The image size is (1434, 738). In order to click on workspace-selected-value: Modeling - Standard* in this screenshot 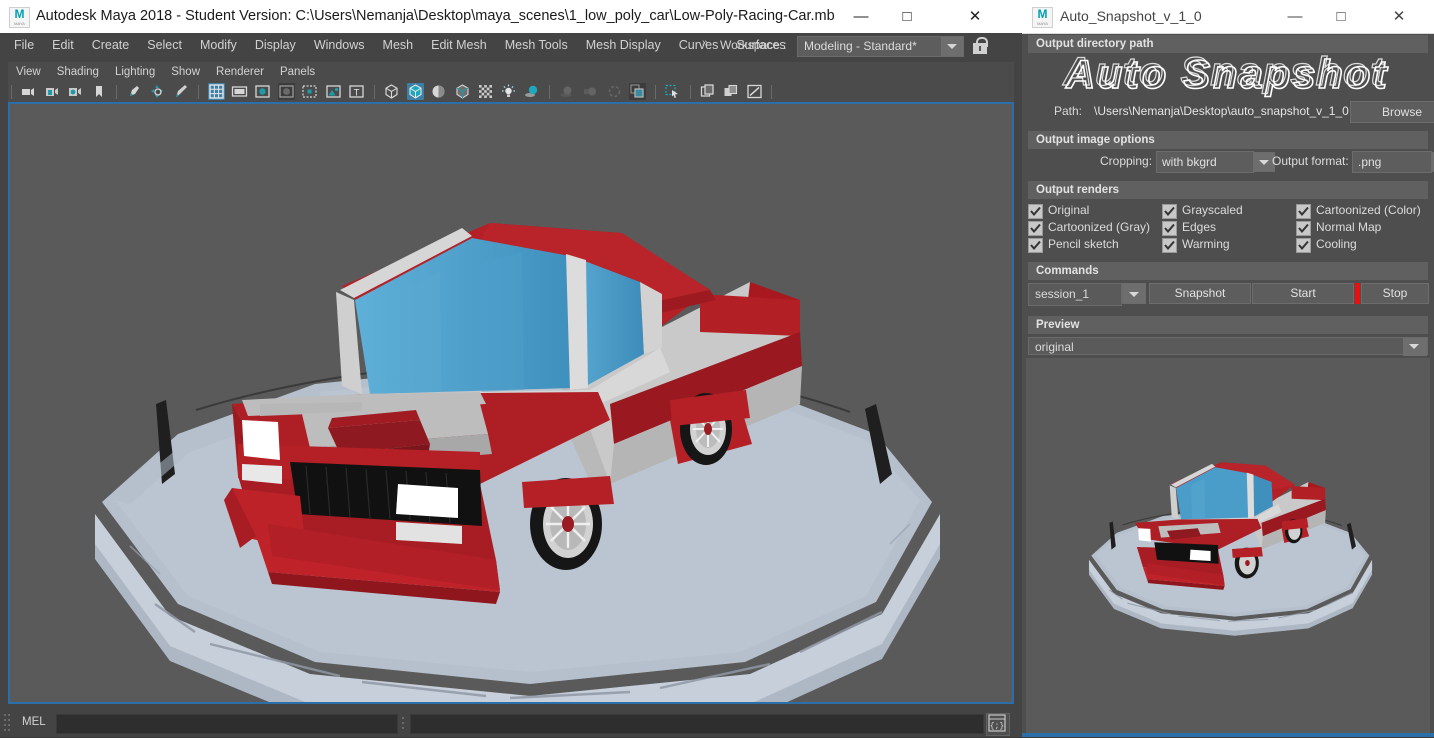, I will do `click(860, 46)`.